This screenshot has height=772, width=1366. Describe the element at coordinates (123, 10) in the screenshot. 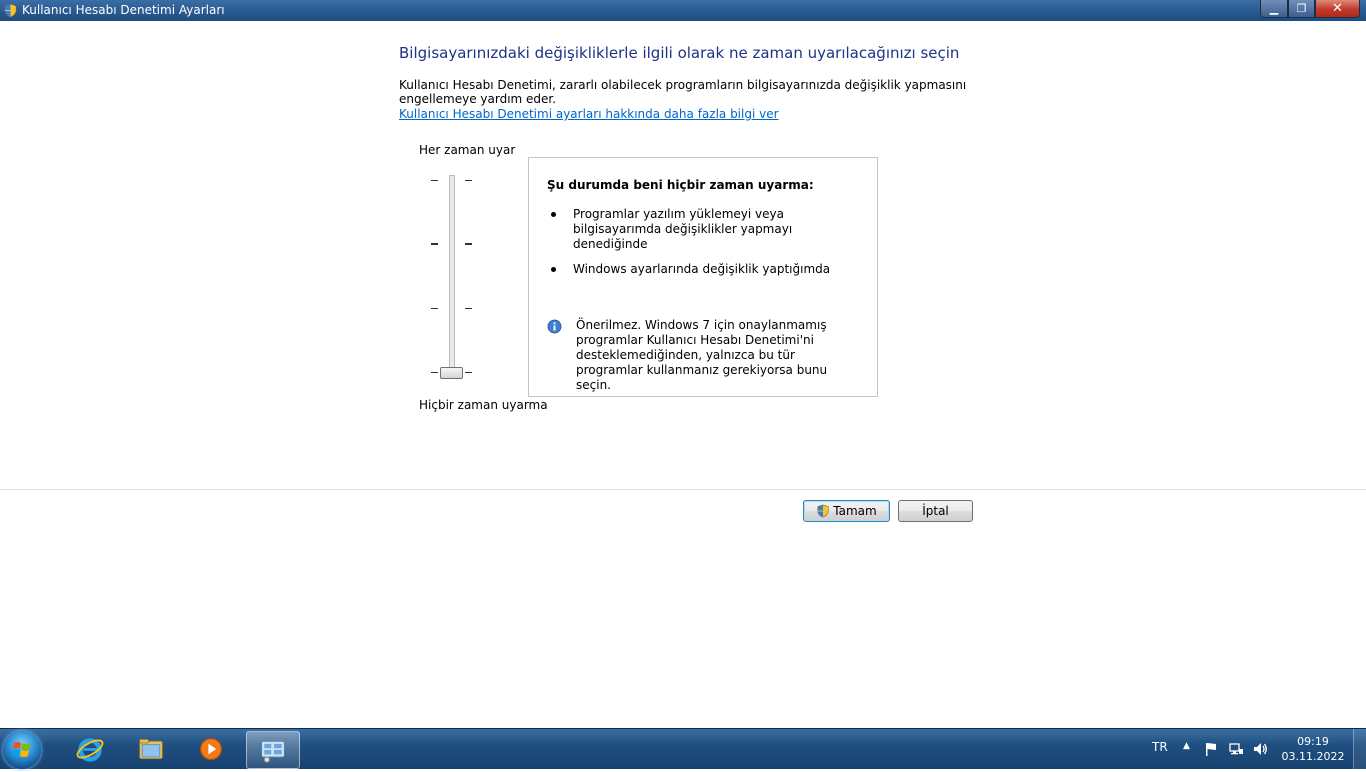

I see `window-title: Kullanıcı Hesabı Denetimi Ayarları` at that location.